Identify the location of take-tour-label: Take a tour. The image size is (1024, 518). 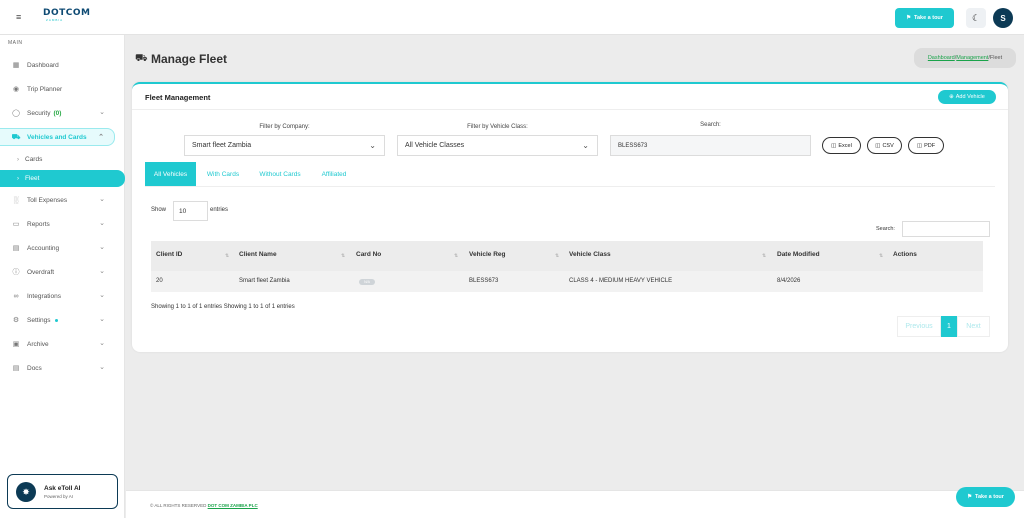
(989, 497).